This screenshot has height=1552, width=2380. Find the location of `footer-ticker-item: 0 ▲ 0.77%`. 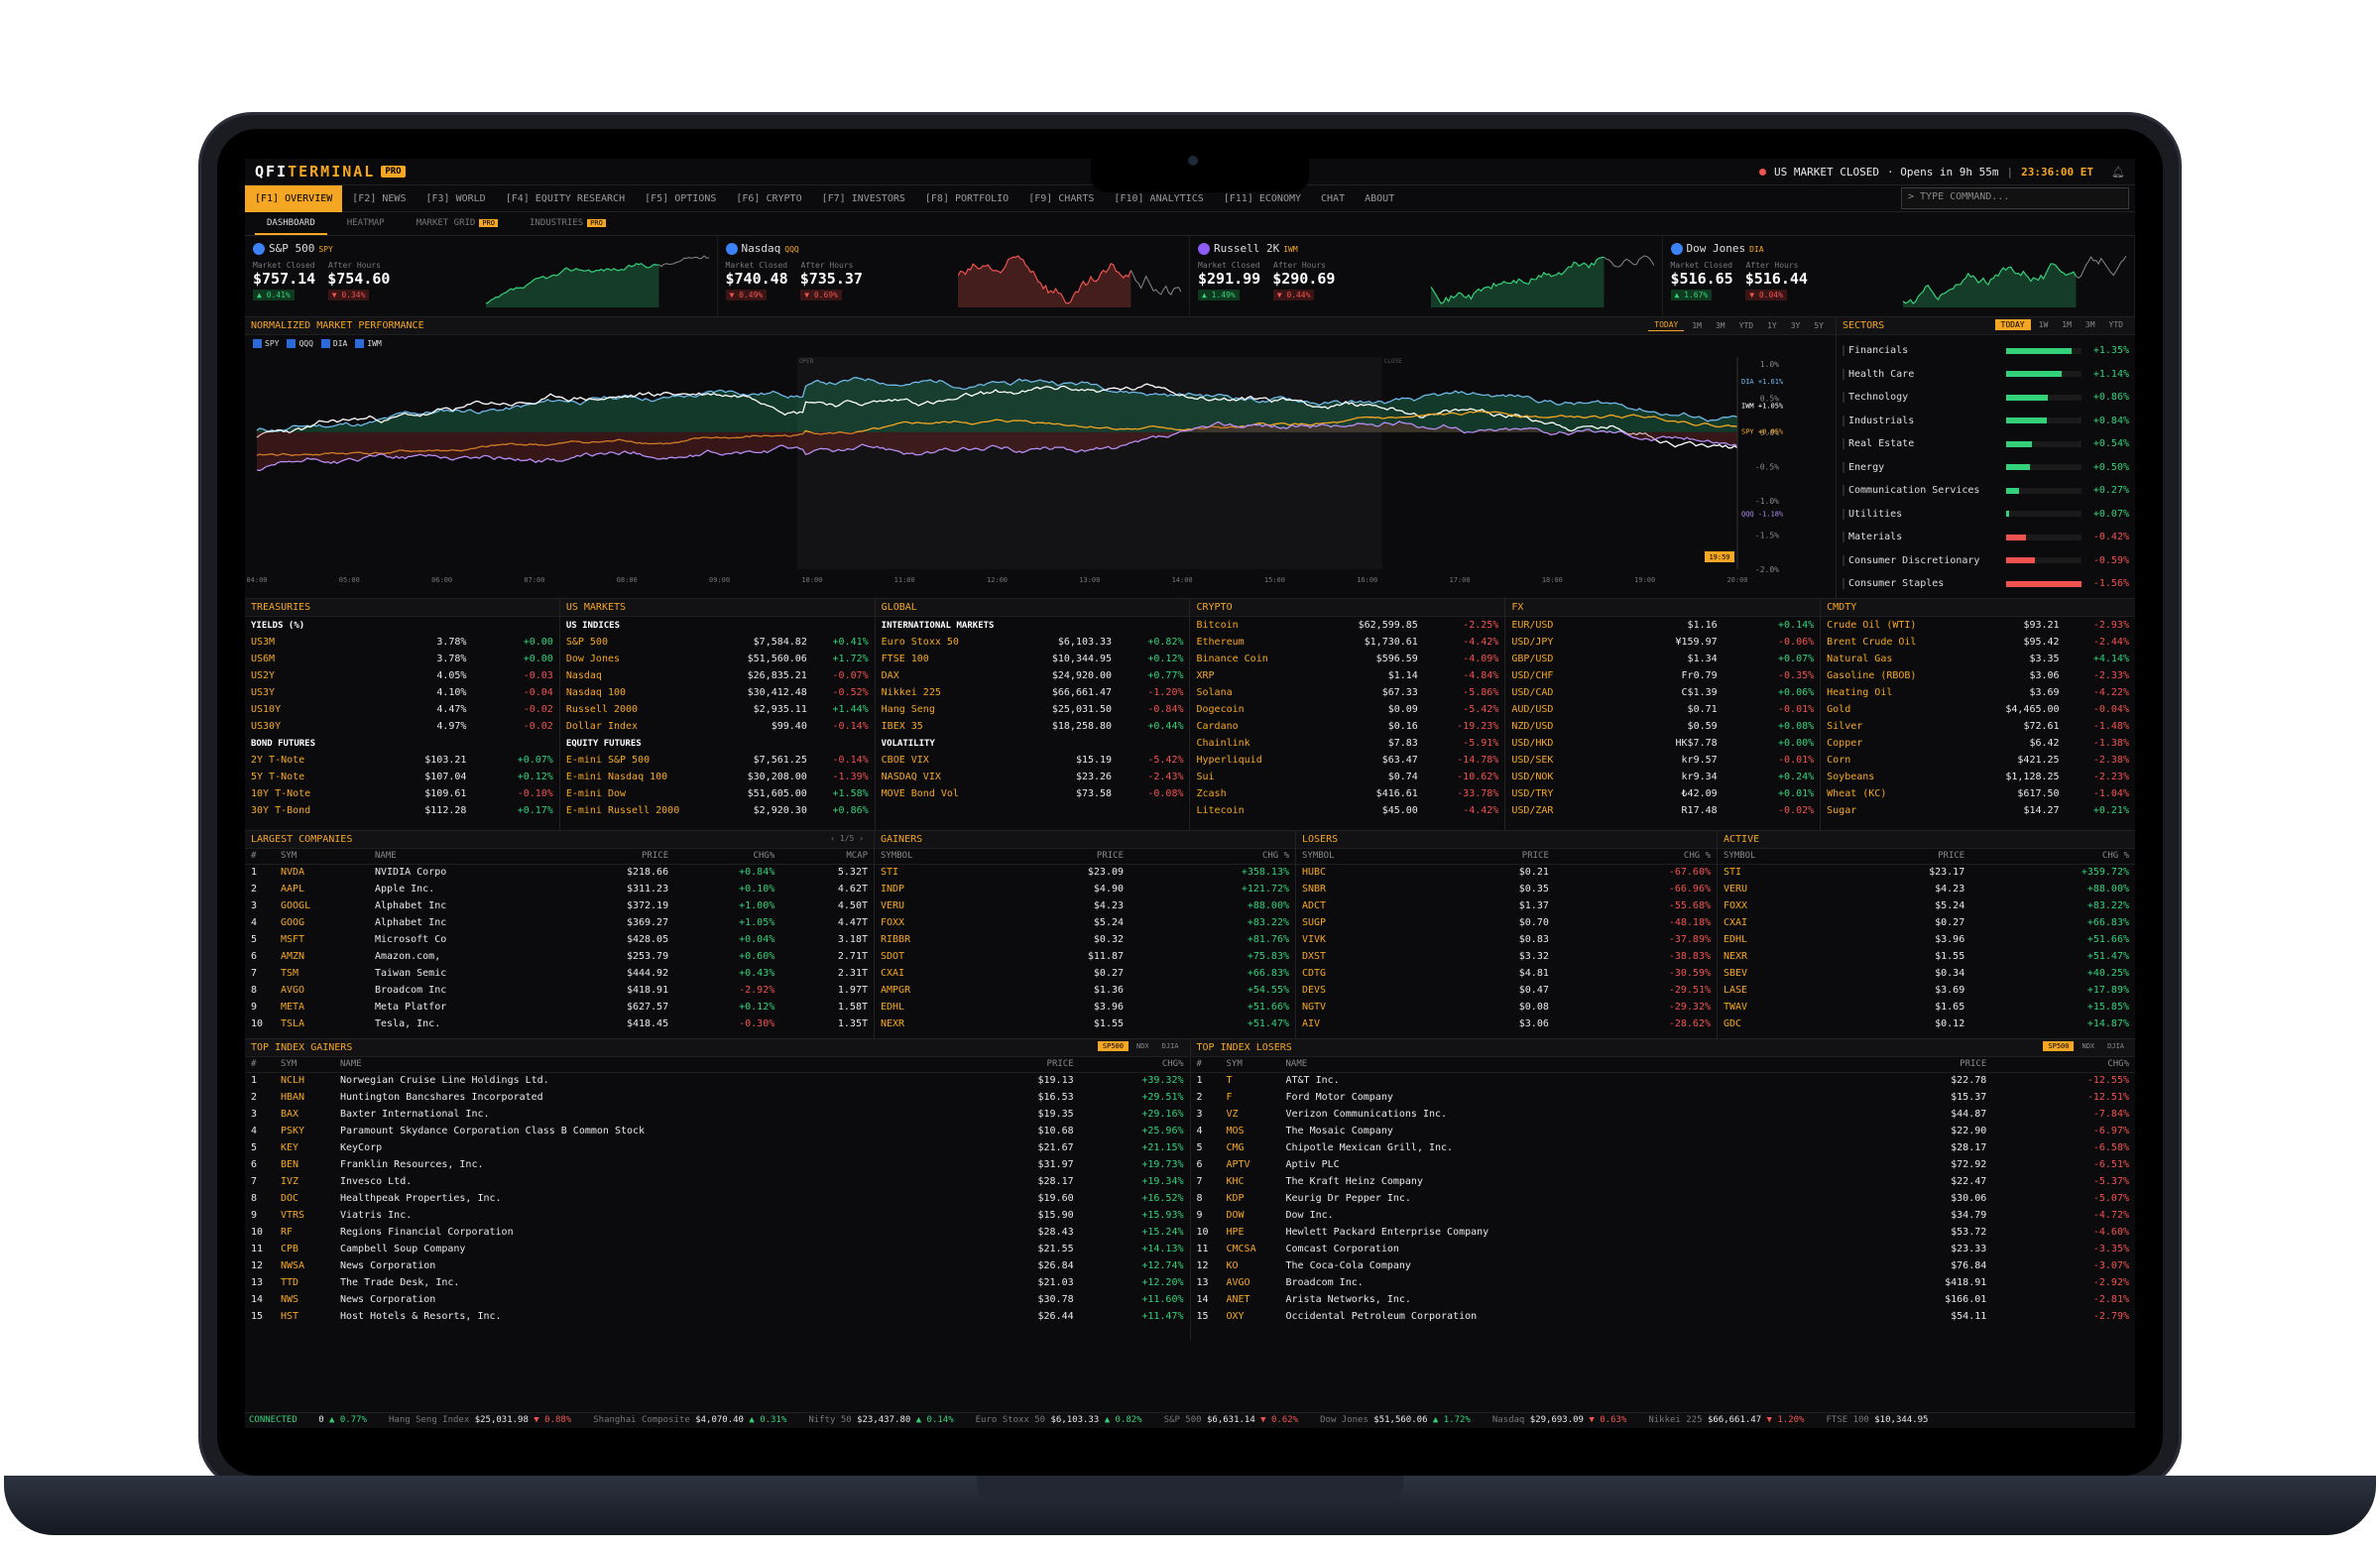

footer-ticker-item: 0 ▲ 0.77% is located at coordinates (342, 1420).